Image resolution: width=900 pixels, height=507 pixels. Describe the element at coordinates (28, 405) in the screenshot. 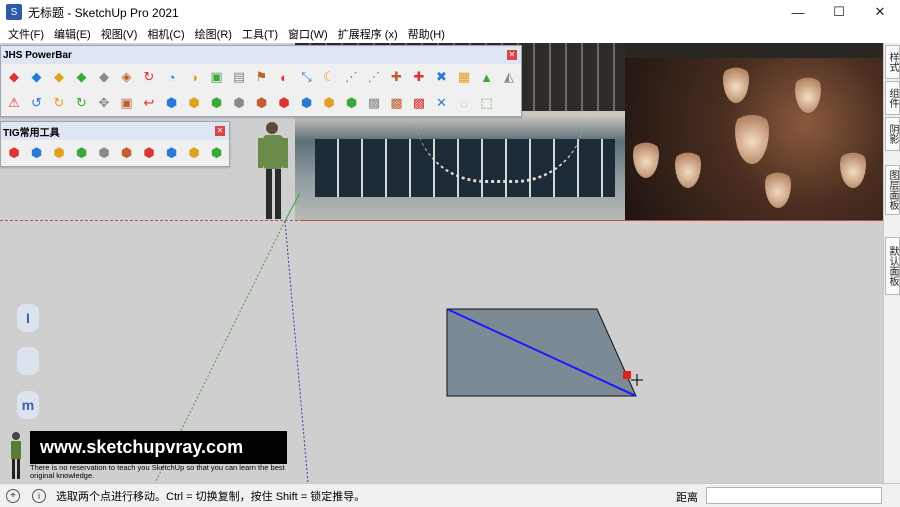

I see `shortcut-m-button: m` at that location.